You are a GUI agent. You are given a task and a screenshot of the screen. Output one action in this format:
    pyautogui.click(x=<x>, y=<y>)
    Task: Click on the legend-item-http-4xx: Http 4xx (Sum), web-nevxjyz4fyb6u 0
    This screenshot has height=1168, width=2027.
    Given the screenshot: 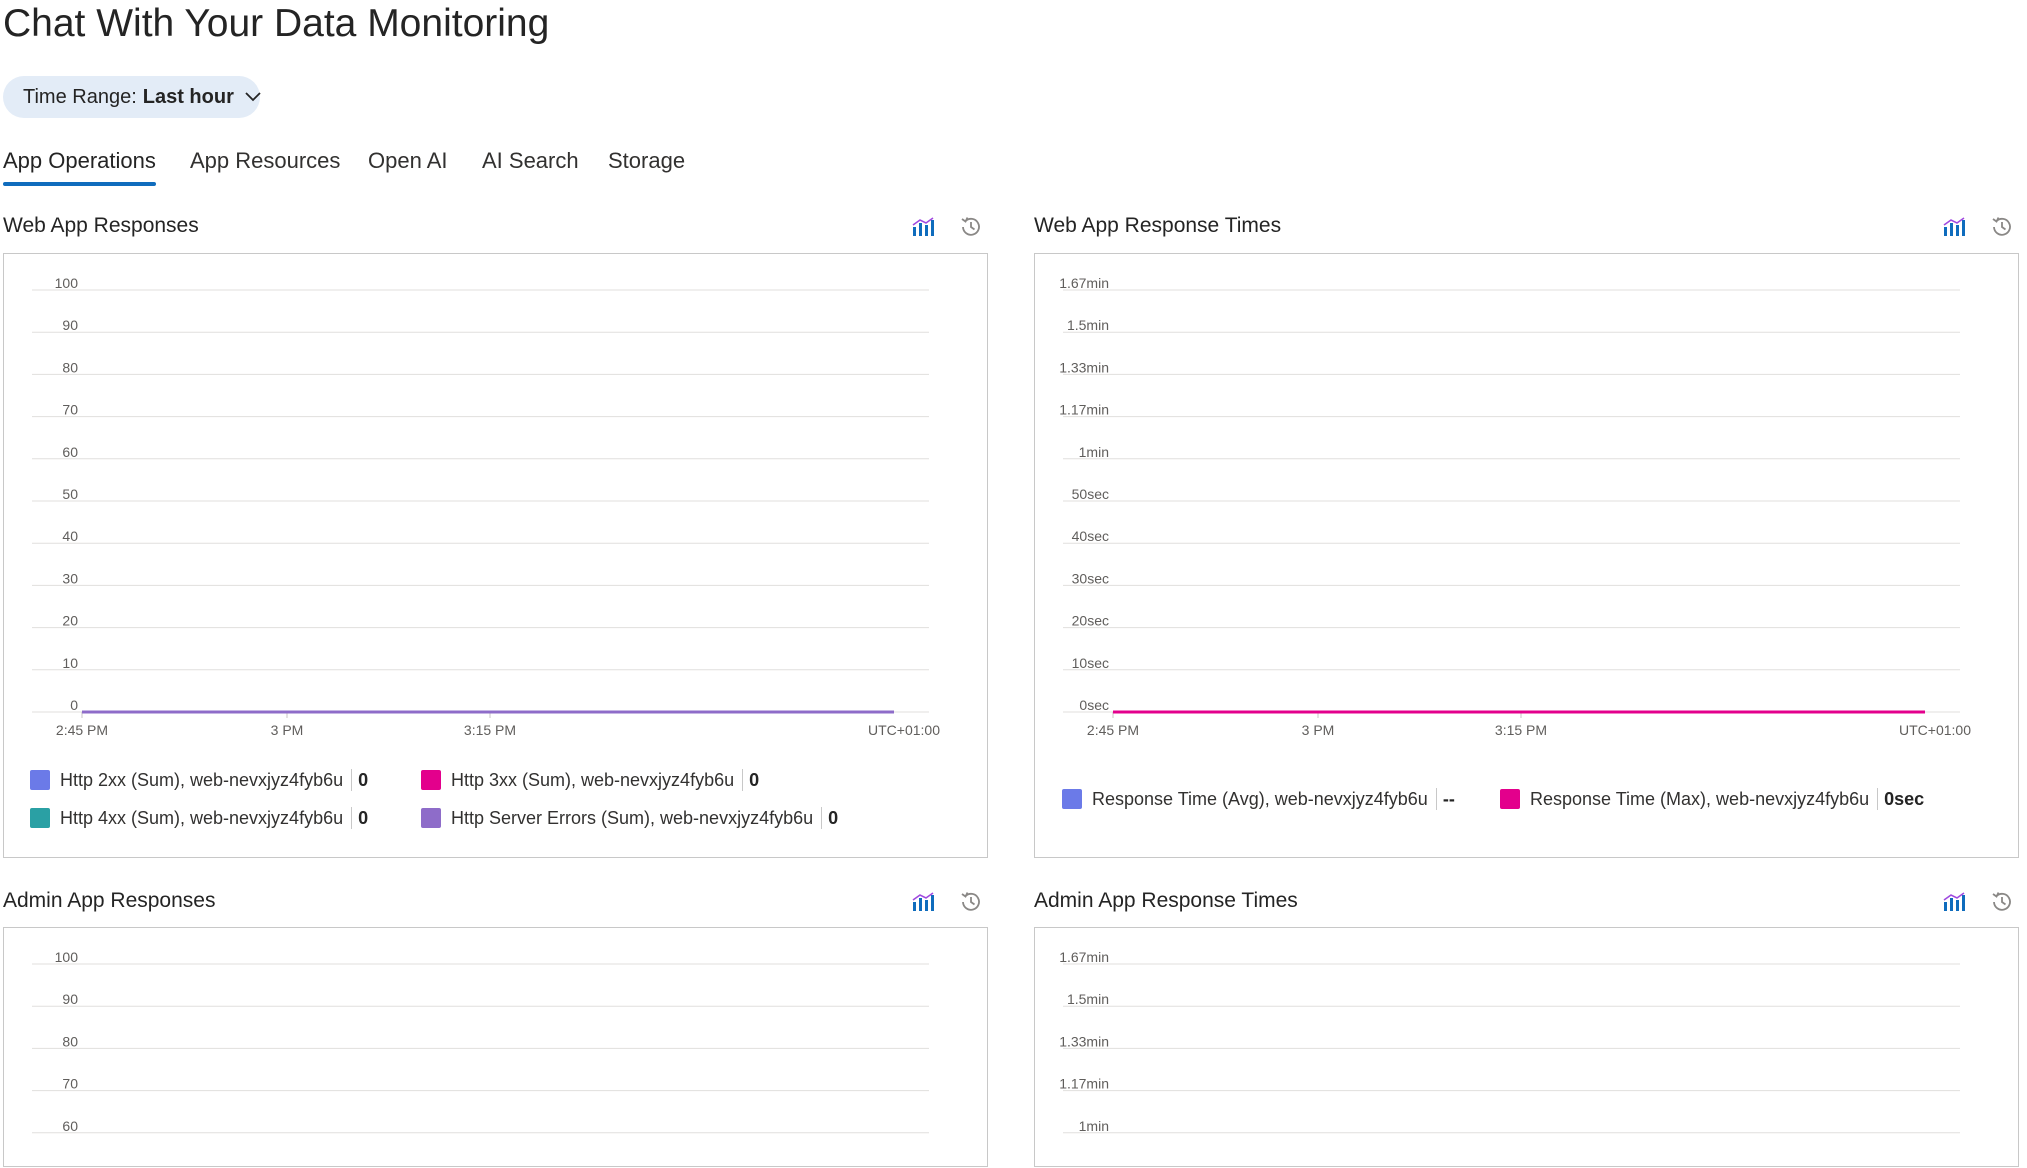 What is the action you would take?
    pyautogui.click(x=199, y=818)
    